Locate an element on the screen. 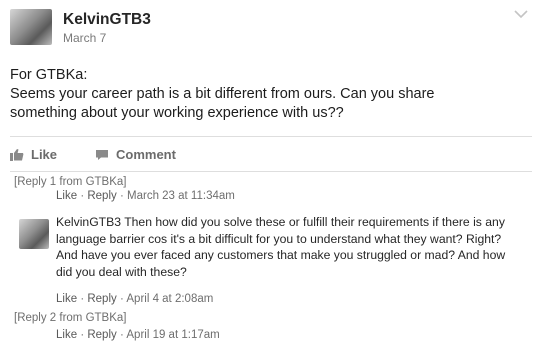  comment-timestamp: April 4 at 2:08am is located at coordinates (169, 299).